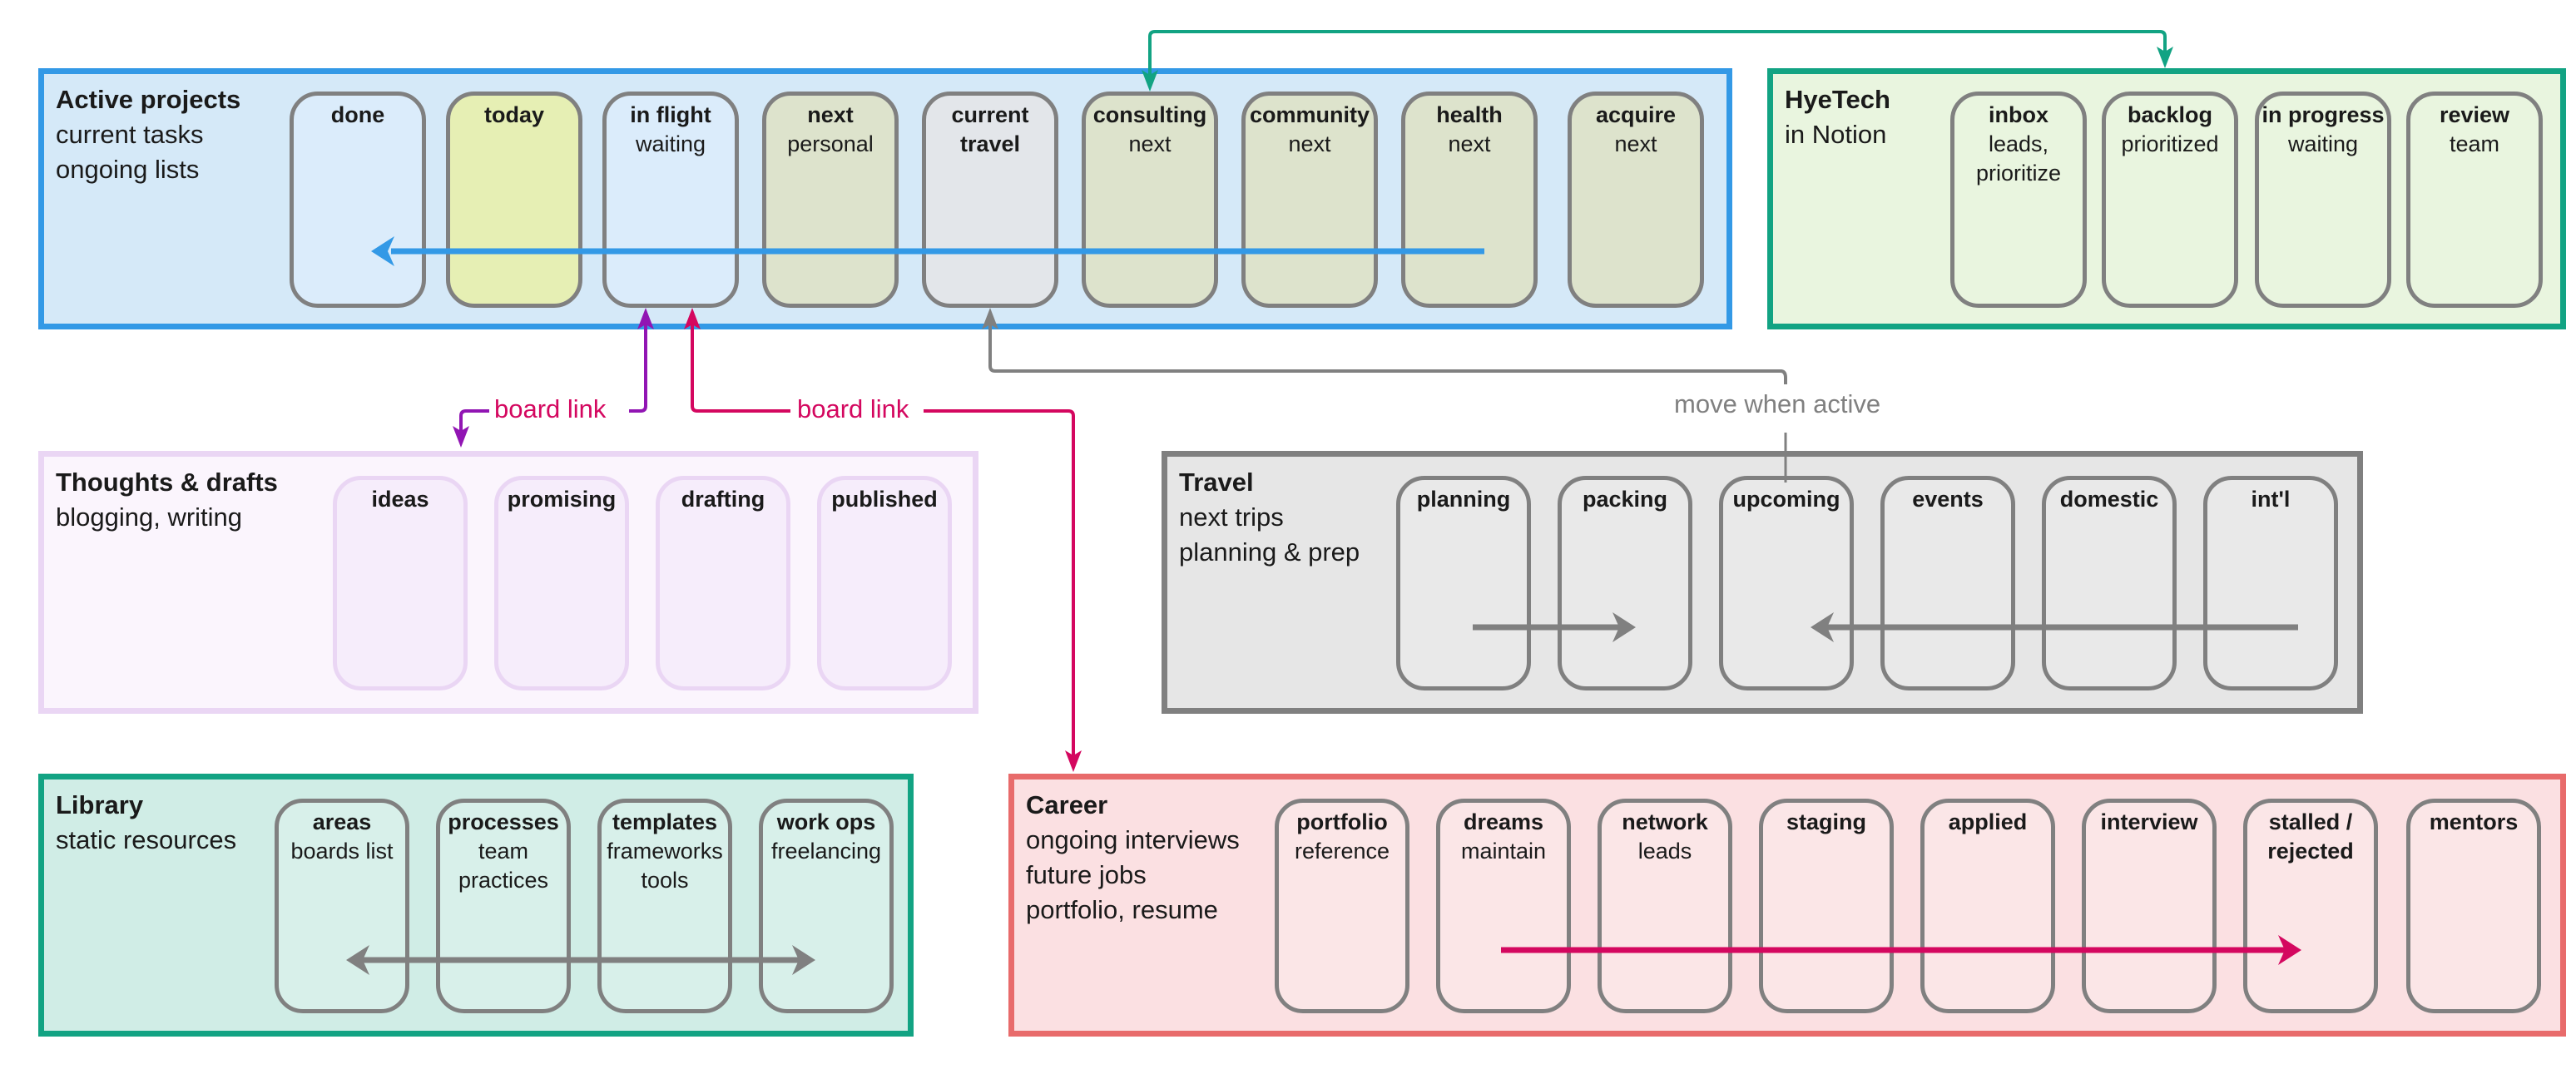 Image resolution: width=2576 pixels, height=1074 pixels. I want to click on board-name: Travel, so click(1217, 483).